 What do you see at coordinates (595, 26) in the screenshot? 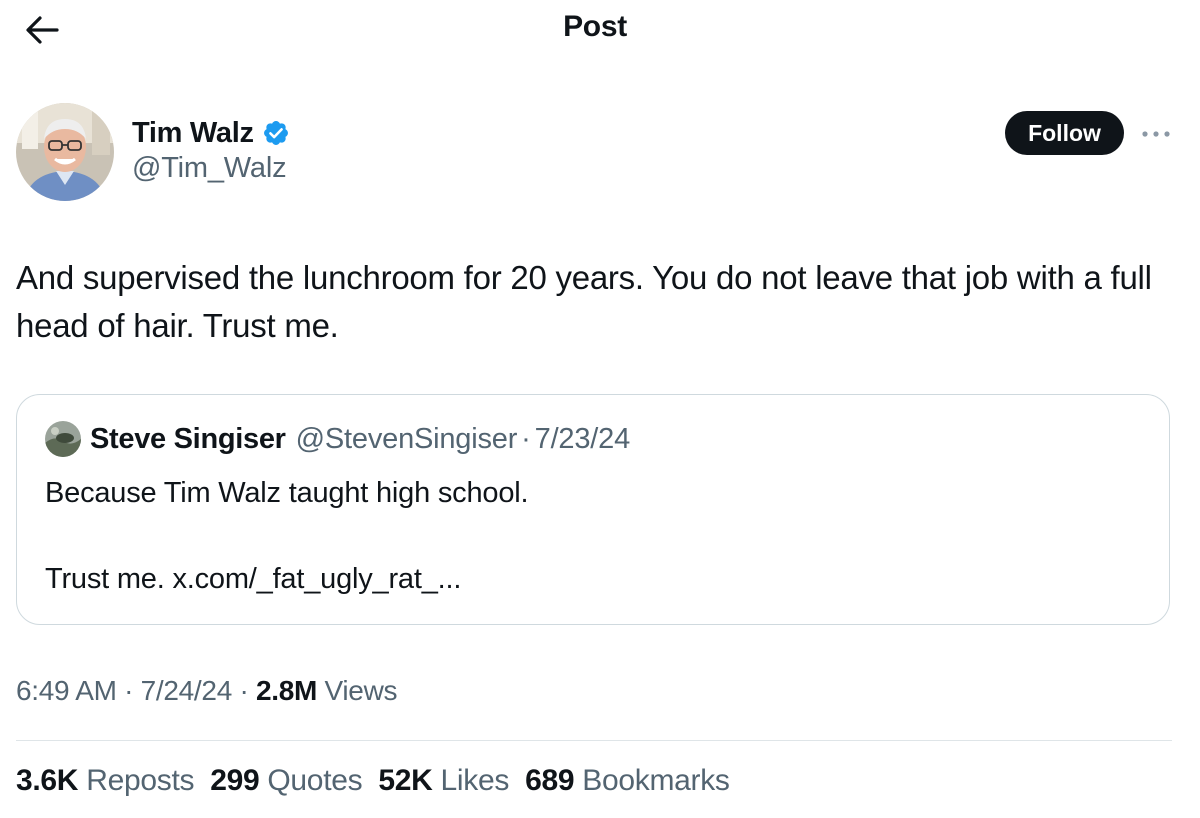
I see `page-title: Post` at bounding box center [595, 26].